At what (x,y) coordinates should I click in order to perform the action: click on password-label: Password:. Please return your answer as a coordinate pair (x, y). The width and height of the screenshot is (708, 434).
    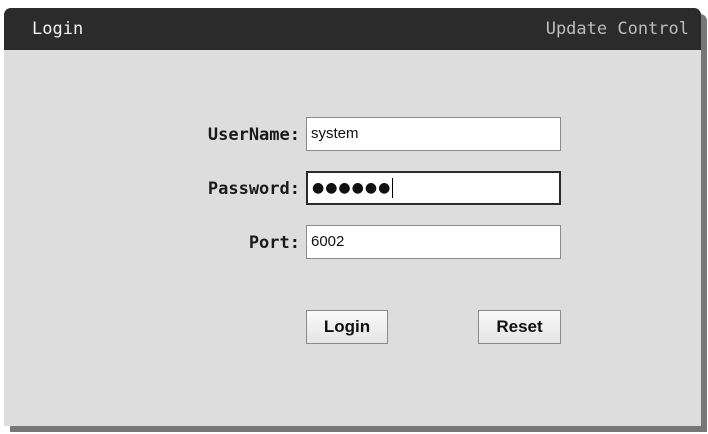
    Looking at the image, I should click on (253, 189).